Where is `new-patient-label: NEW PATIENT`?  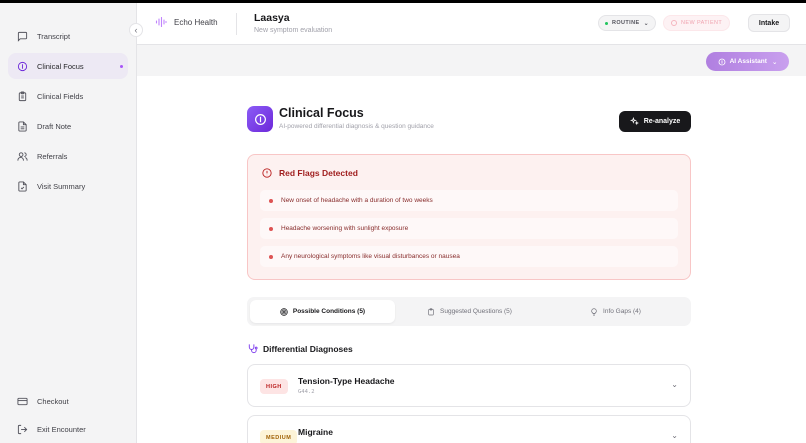
new-patient-label: NEW PATIENT is located at coordinates (702, 23).